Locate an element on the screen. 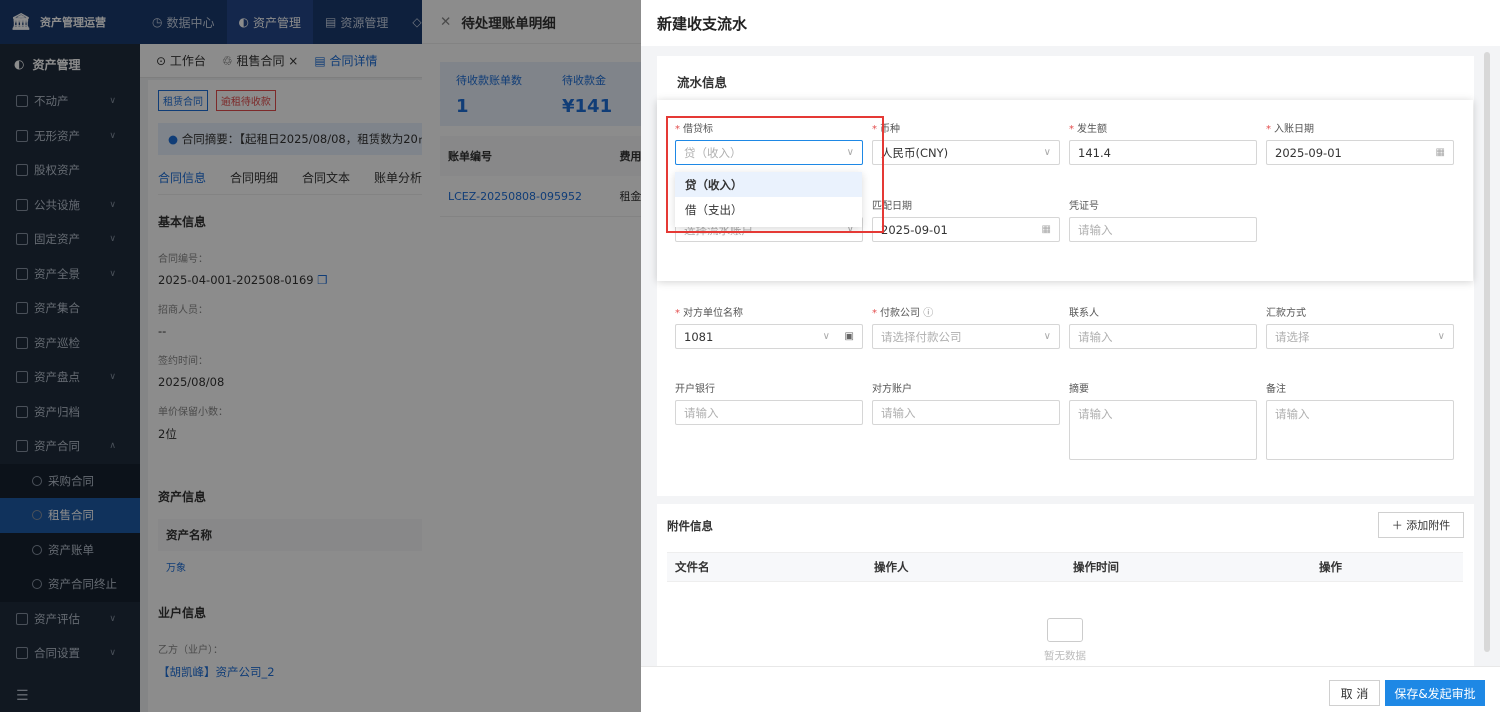 Image resolution: width=1500 pixels, height=712 pixels. match-date-field: 匹配日期 2025-09-01 ▦ is located at coordinates (966, 219).